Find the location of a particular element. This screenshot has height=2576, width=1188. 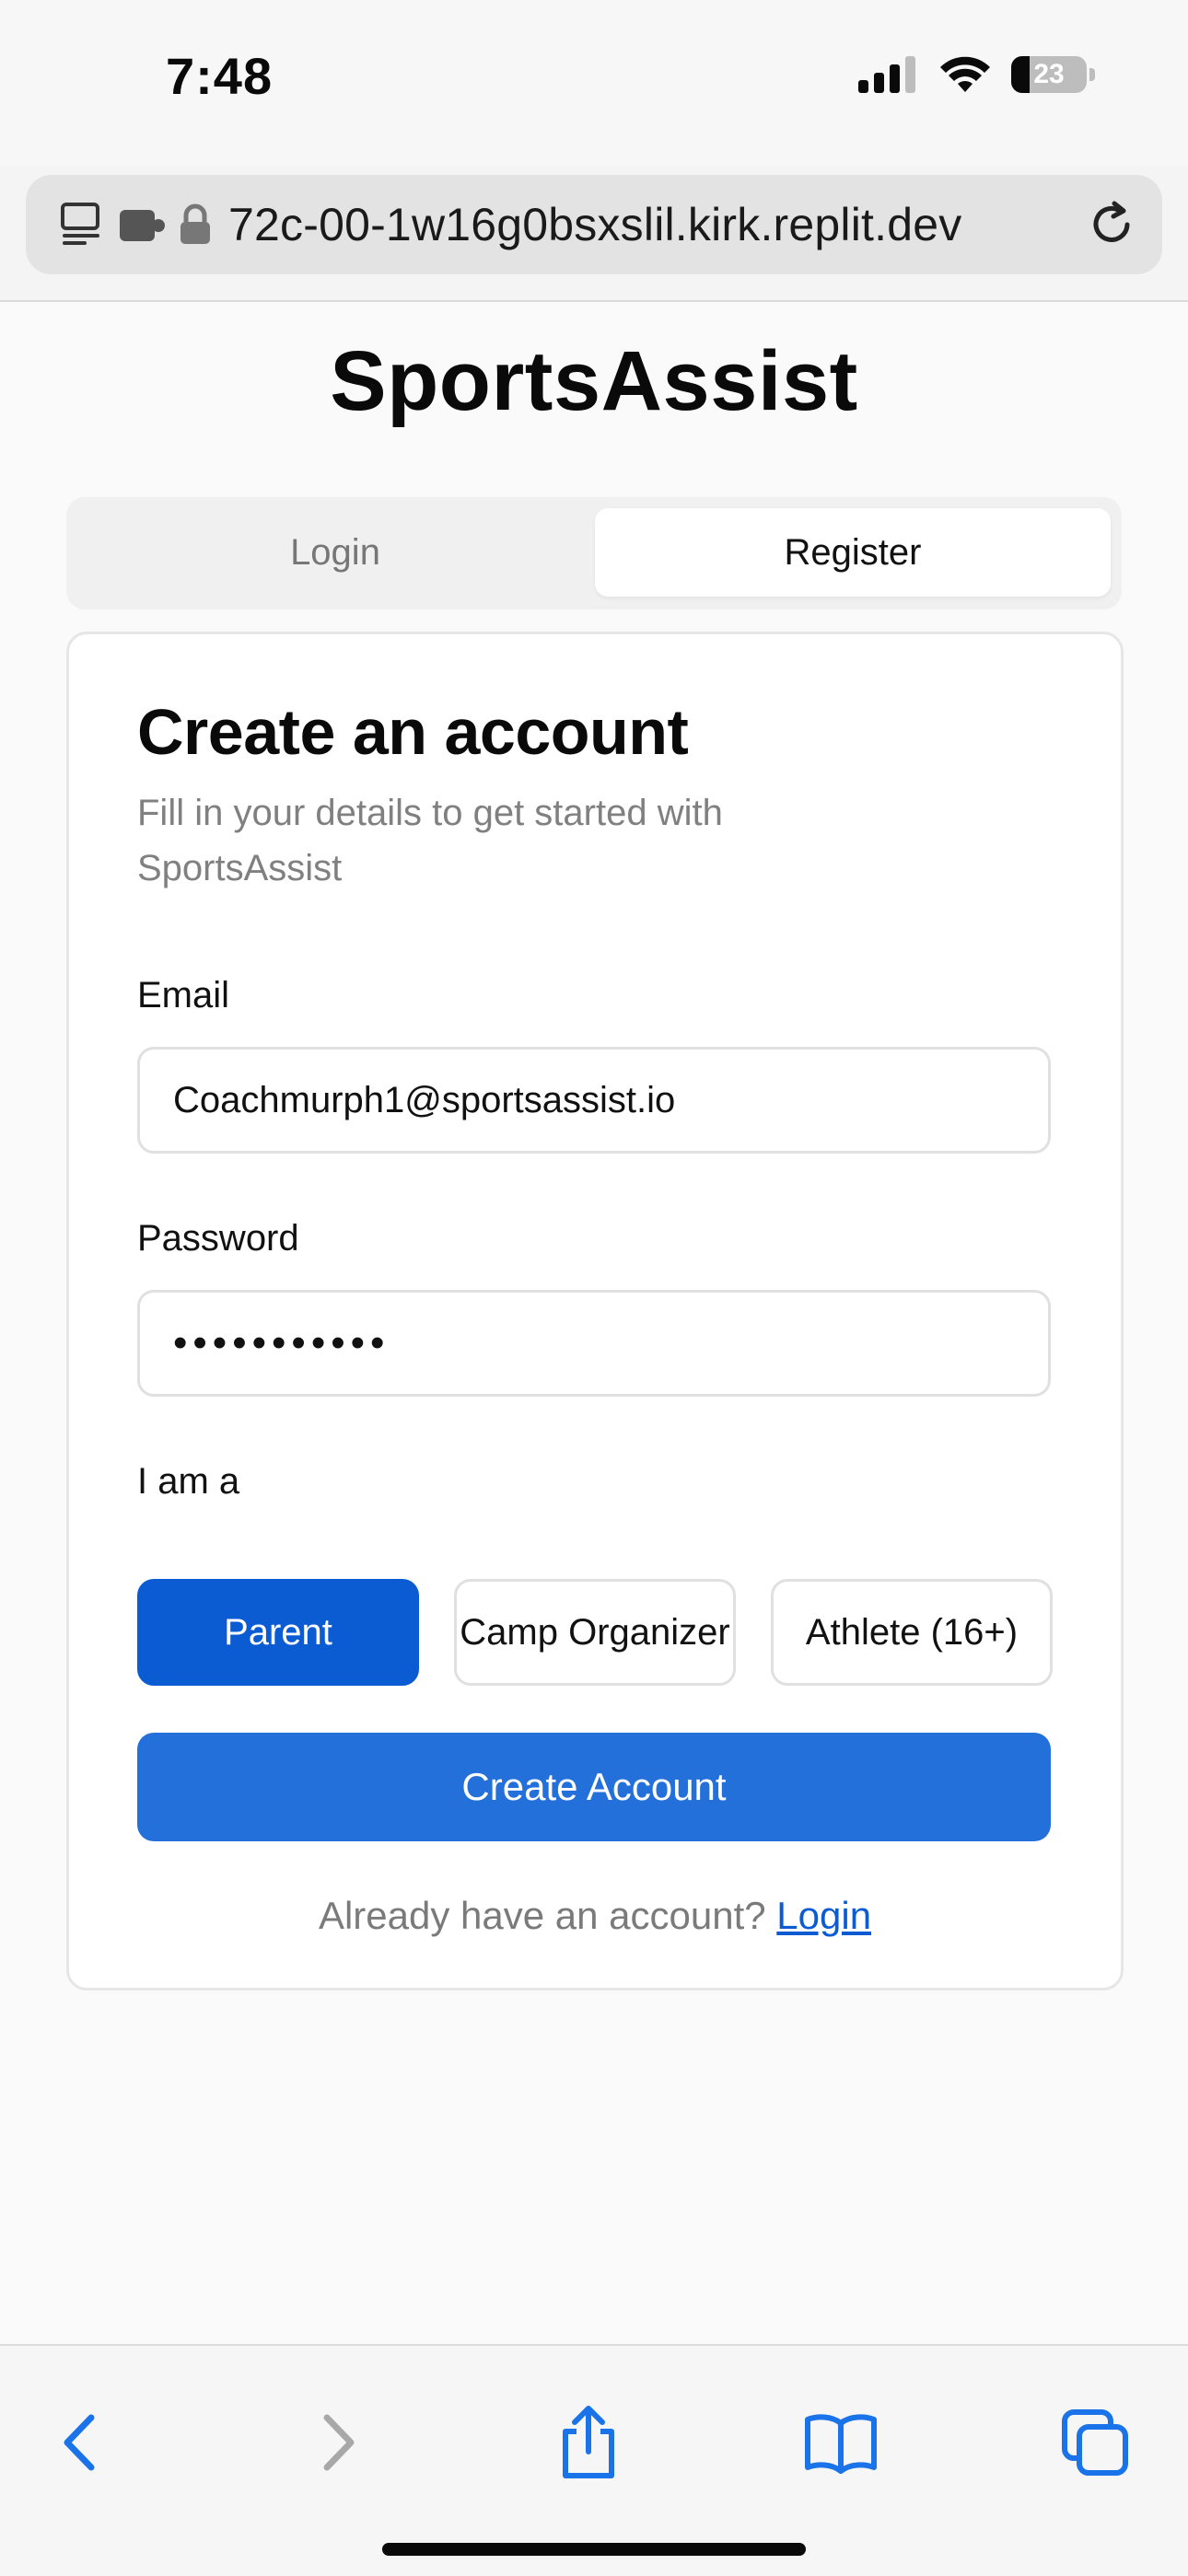

back-button is located at coordinates (80, 2442).